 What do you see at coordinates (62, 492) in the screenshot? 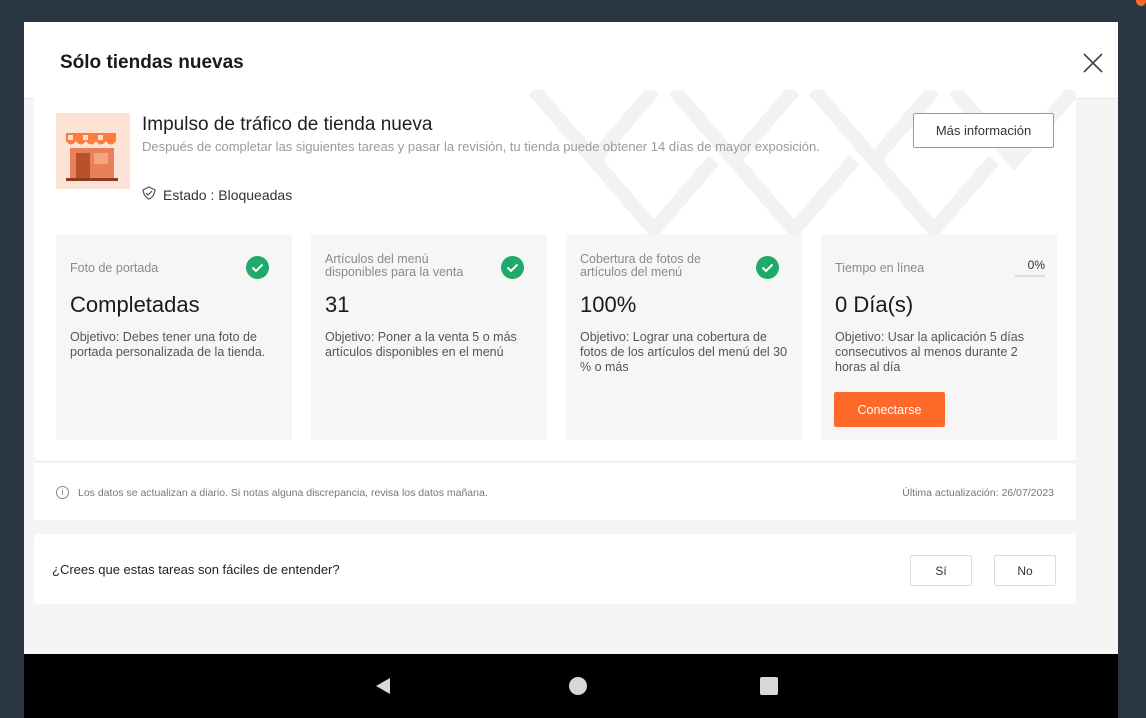
I see `info-icon: i` at bounding box center [62, 492].